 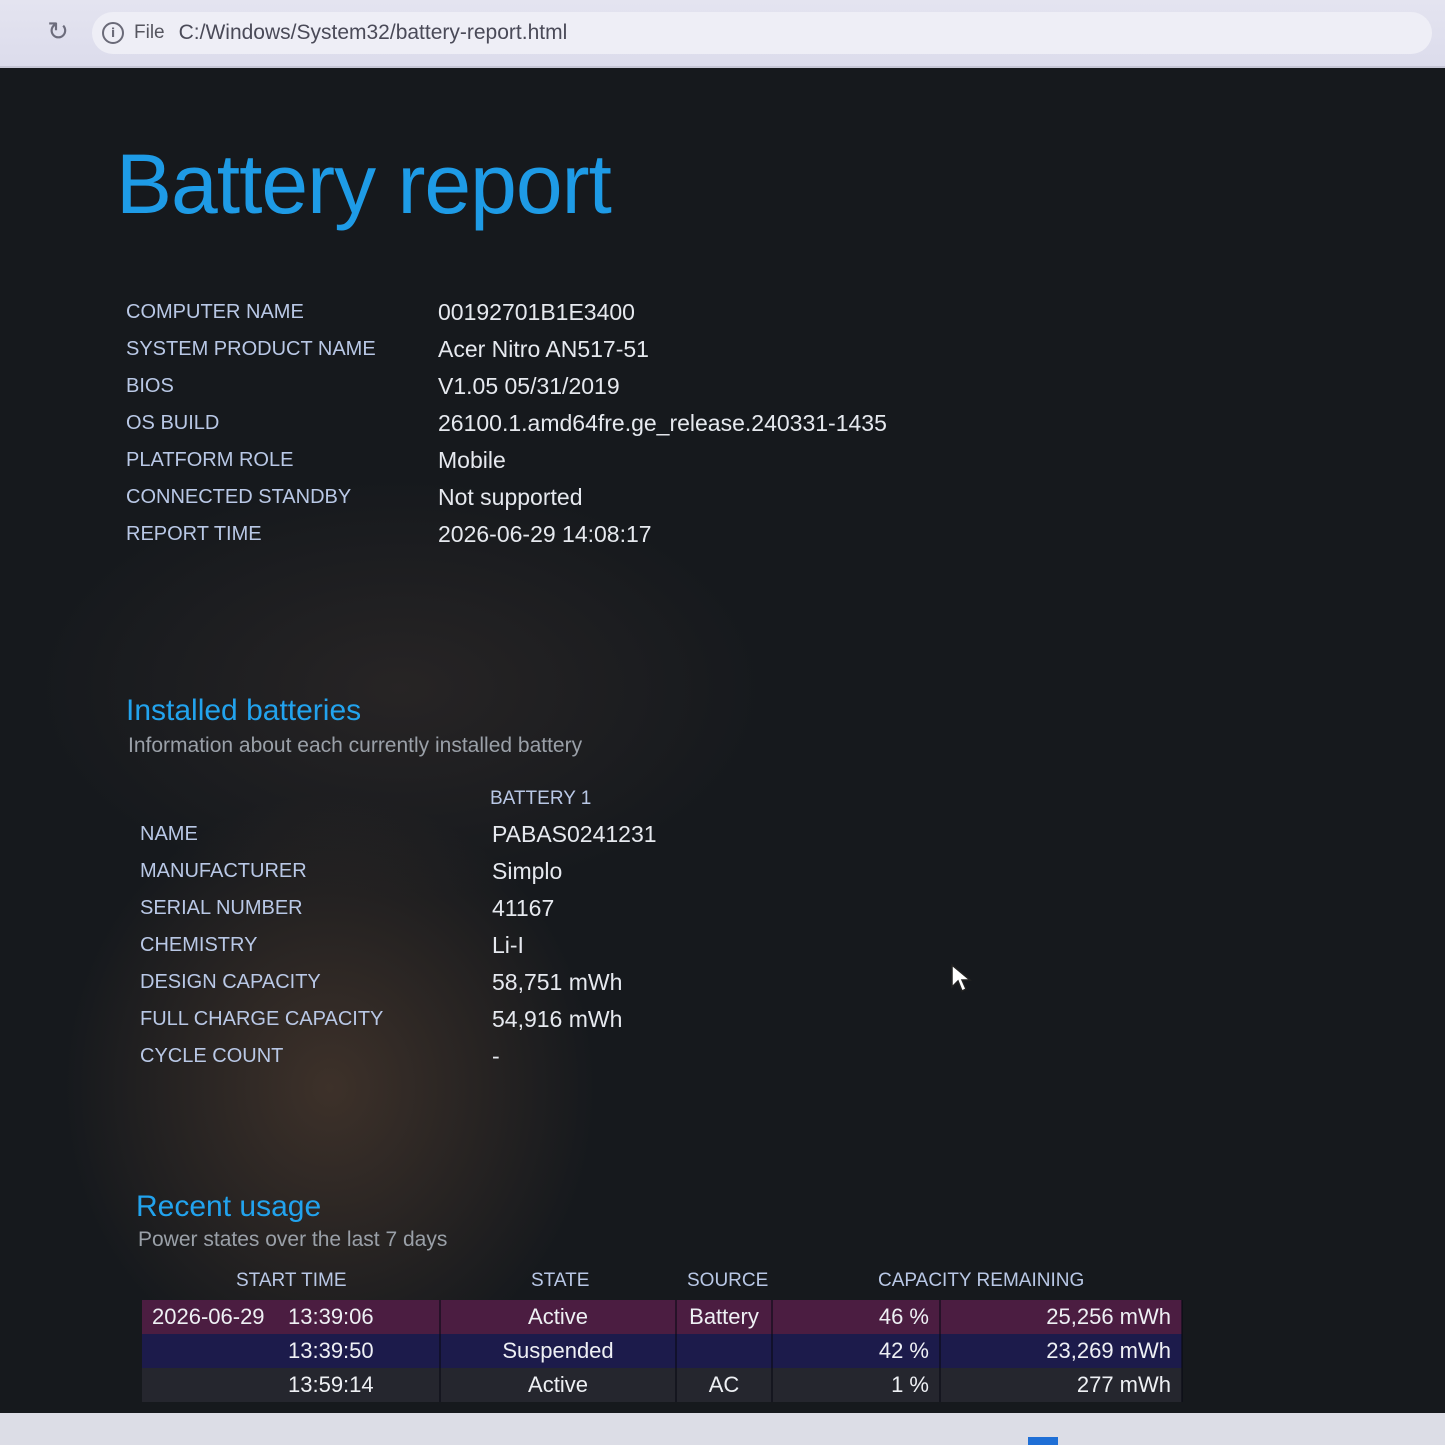 What do you see at coordinates (536, 312) in the screenshot?
I see `info-value: 00192701B1E3400` at bounding box center [536, 312].